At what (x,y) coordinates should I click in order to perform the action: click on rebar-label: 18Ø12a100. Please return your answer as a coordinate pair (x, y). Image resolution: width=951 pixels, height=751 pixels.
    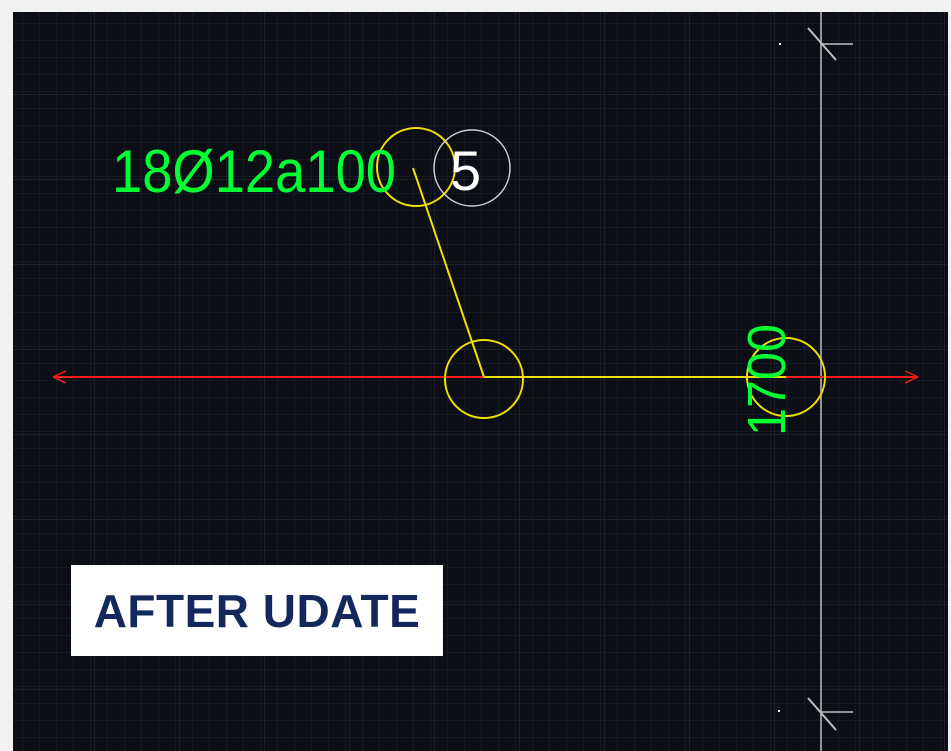
    Looking at the image, I should click on (254, 171).